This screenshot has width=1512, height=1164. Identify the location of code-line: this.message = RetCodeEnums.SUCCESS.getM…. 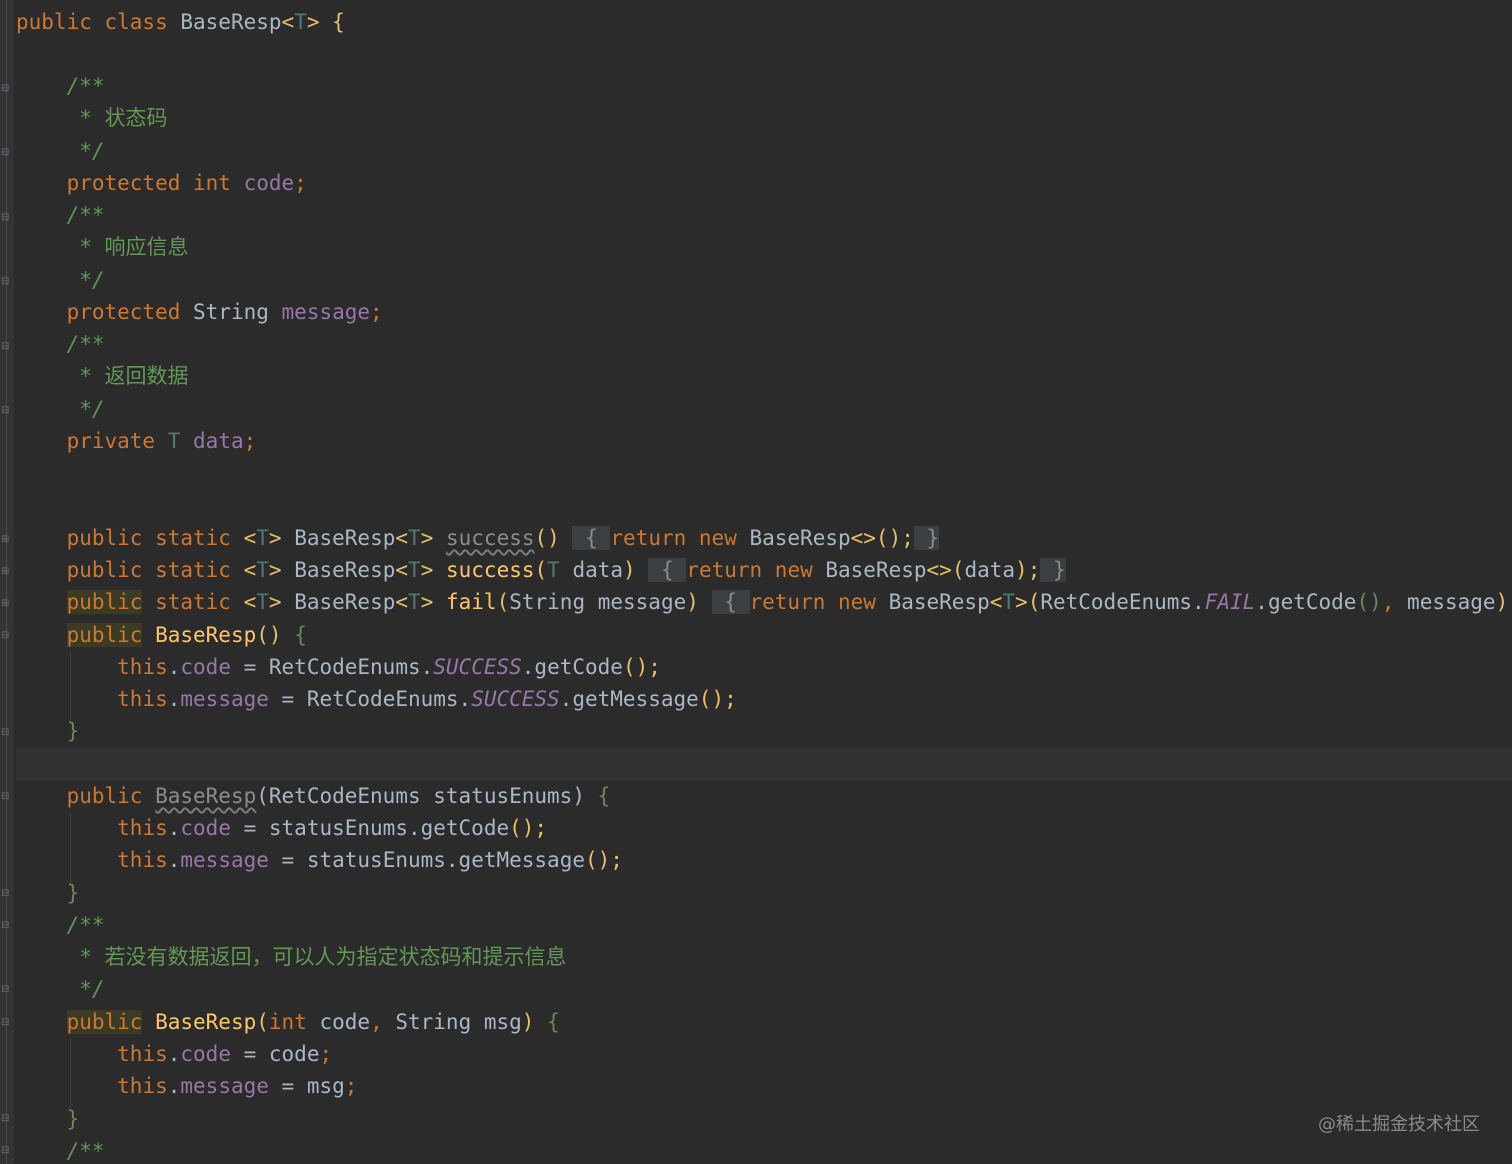
(764, 699).